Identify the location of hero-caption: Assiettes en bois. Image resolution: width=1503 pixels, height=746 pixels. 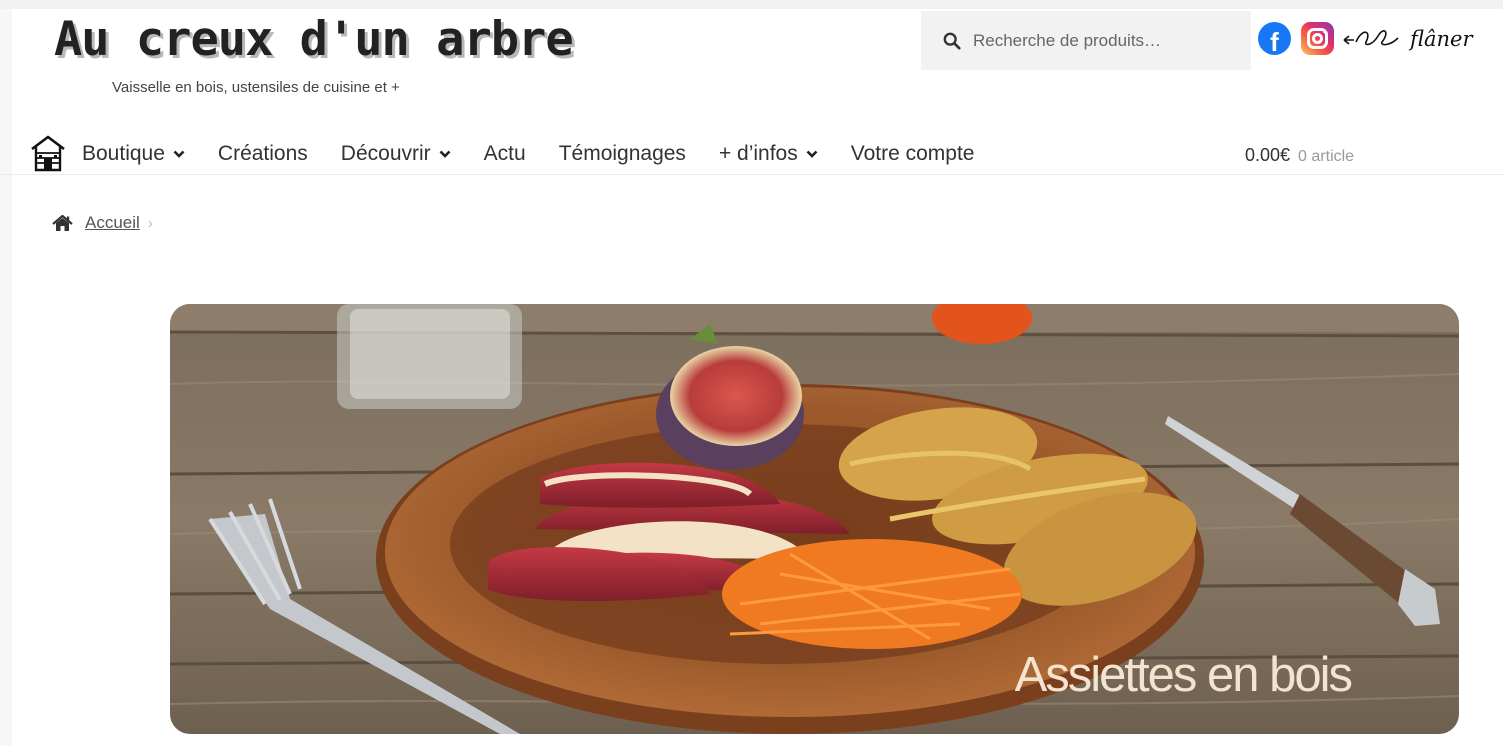
(1183, 675).